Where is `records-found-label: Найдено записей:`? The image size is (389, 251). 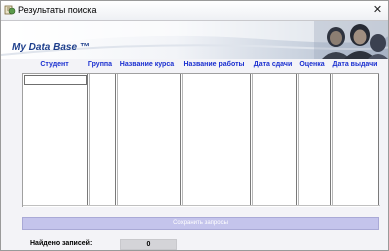 records-found-label: Найдено записей: is located at coordinates (61, 243).